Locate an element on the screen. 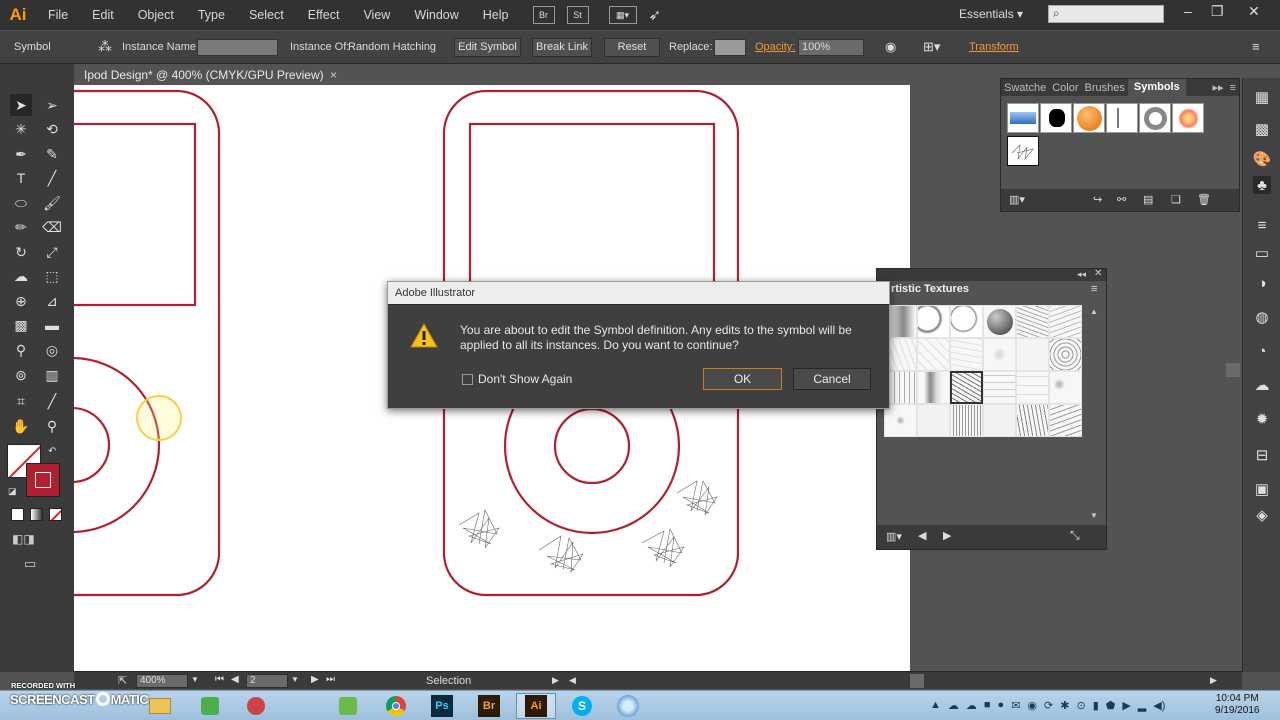 The image size is (1280, 720). warp-tool-icon: ☁ is located at coordinates (21, 276).